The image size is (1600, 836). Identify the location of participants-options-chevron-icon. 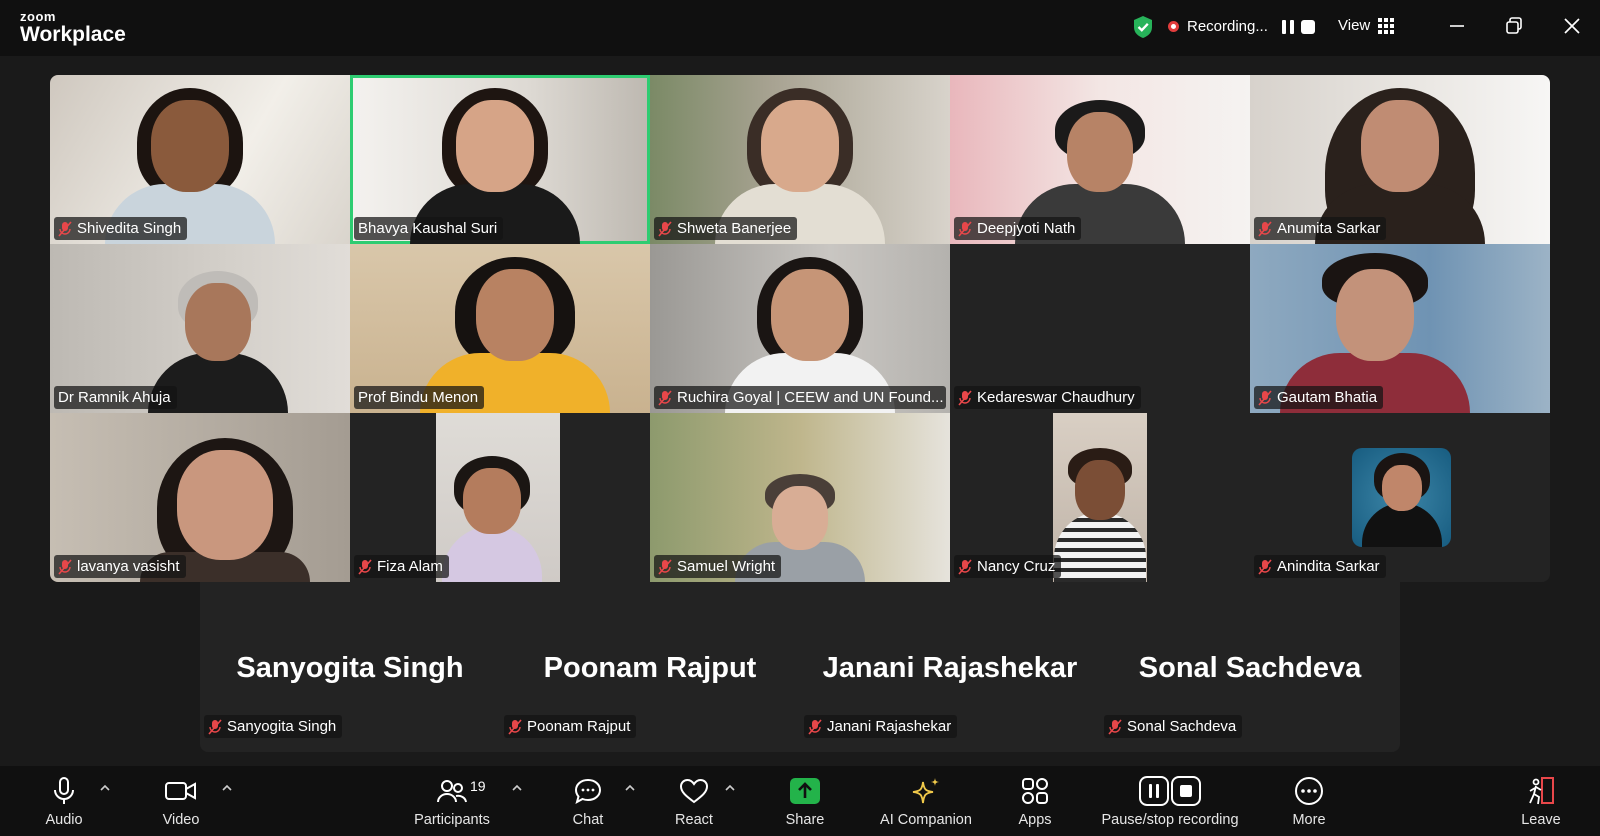
(517, 788).